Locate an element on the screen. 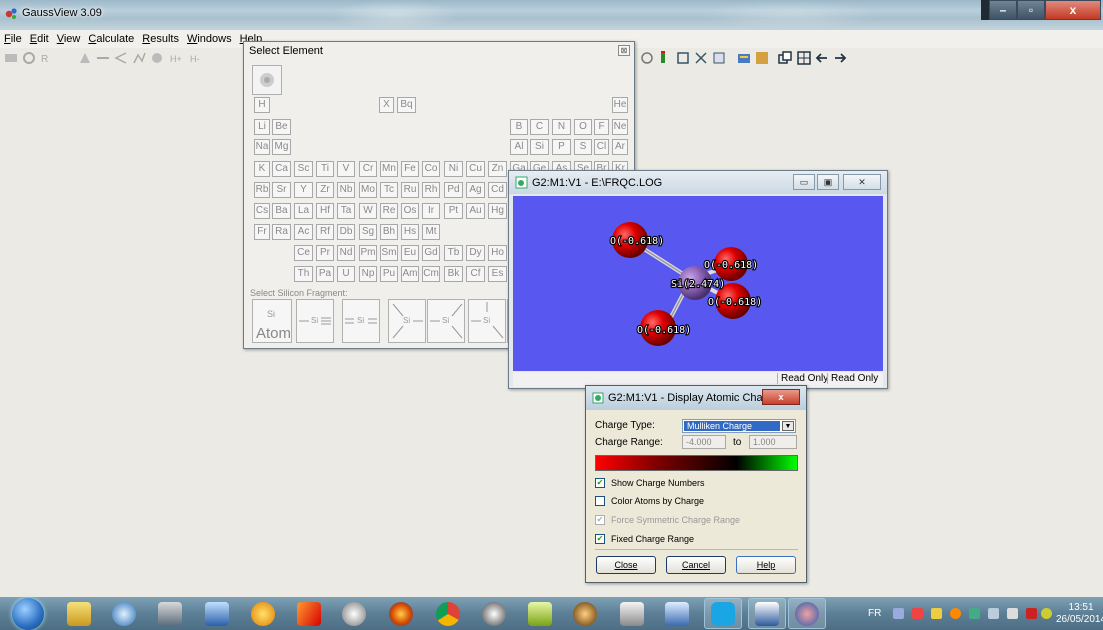  element-button: Ni is located at coordinates (453, 169).